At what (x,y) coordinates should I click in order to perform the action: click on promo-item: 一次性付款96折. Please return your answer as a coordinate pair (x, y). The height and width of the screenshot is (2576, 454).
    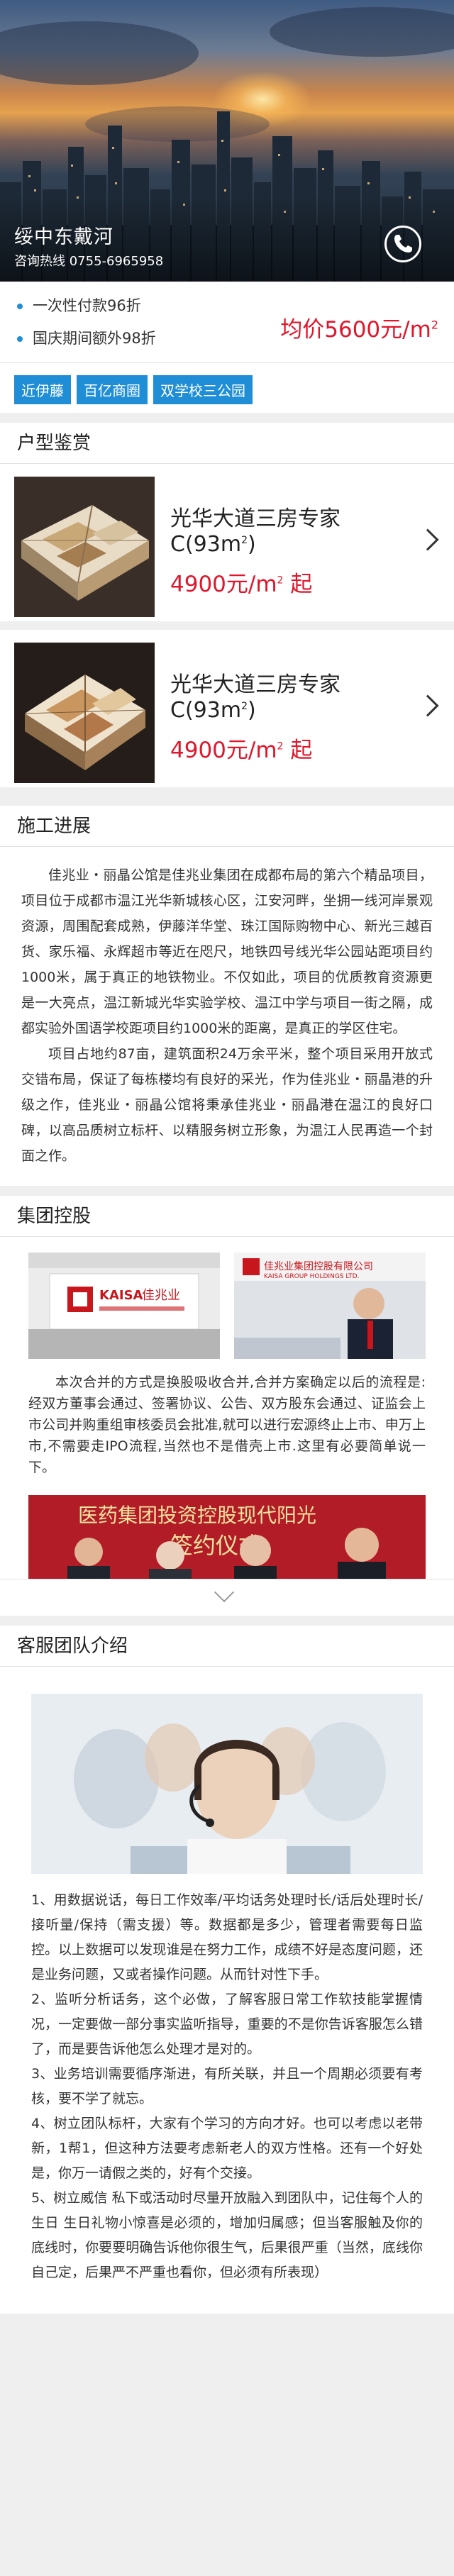
    Looking at the image, I should click on (79, 305).